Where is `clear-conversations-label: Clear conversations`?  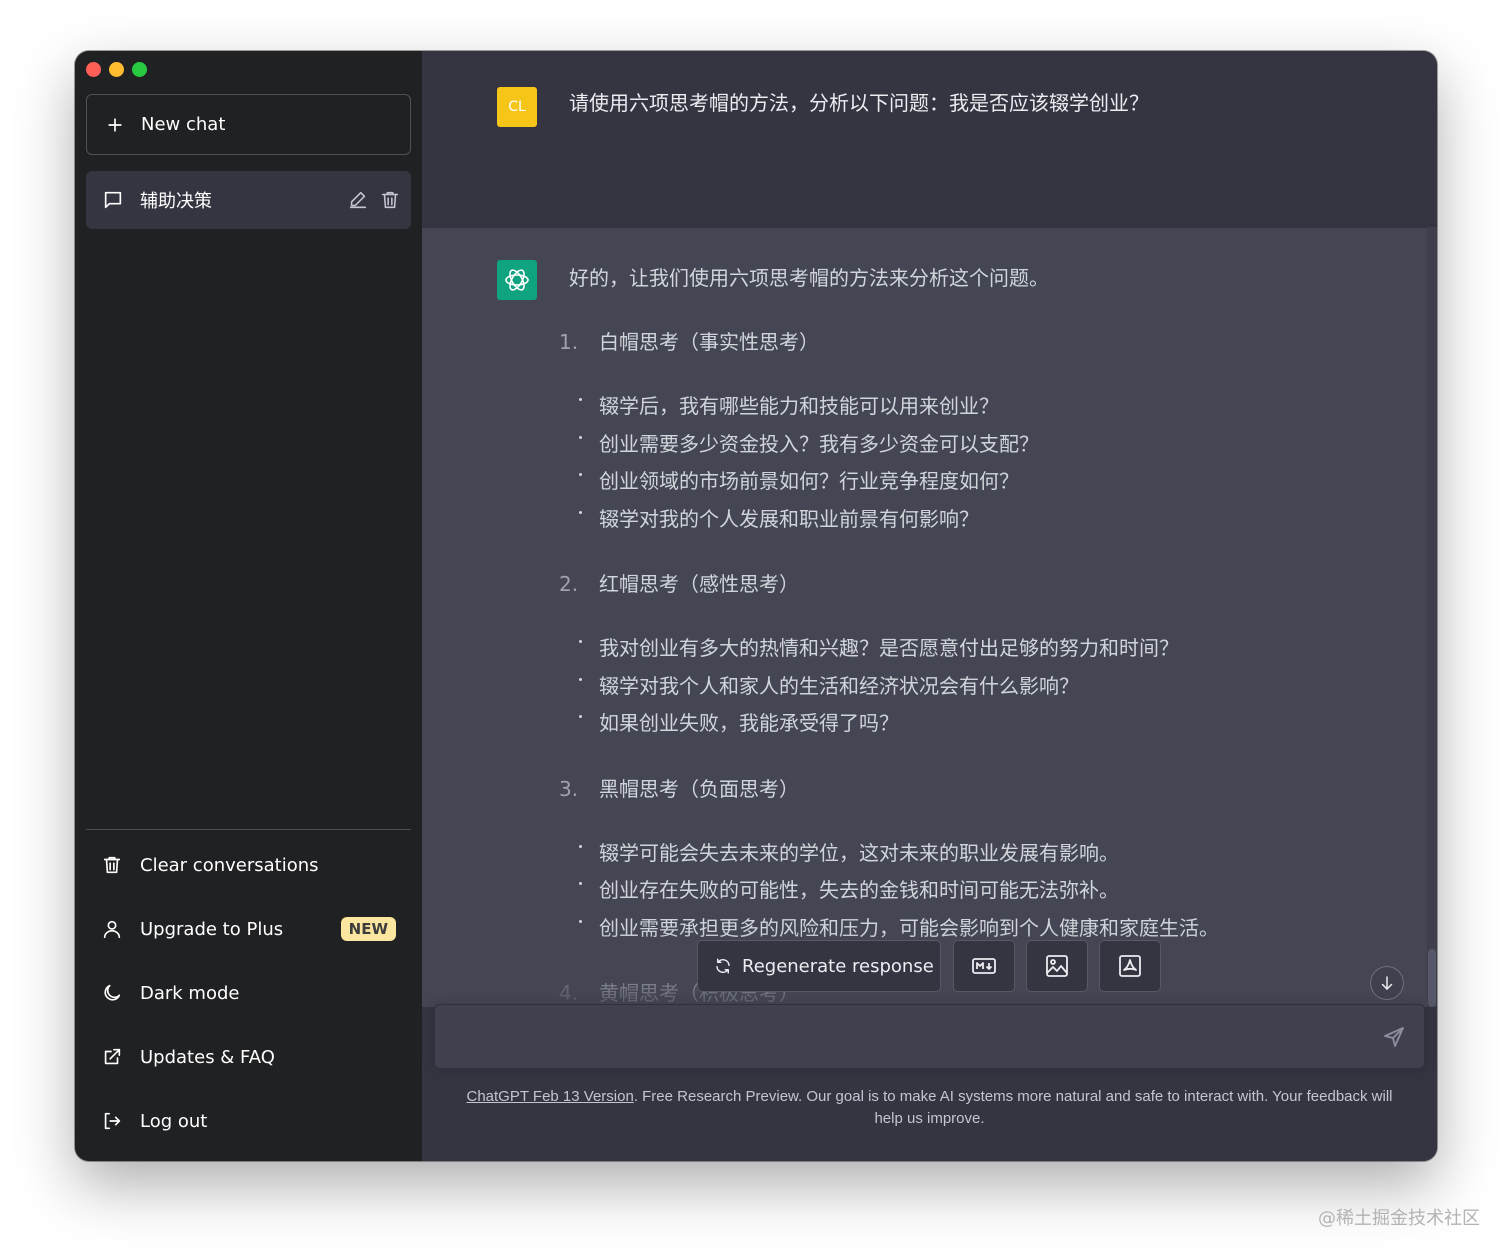 clear-conversations-label: Clear conversations is located at coordinates (229, 865).